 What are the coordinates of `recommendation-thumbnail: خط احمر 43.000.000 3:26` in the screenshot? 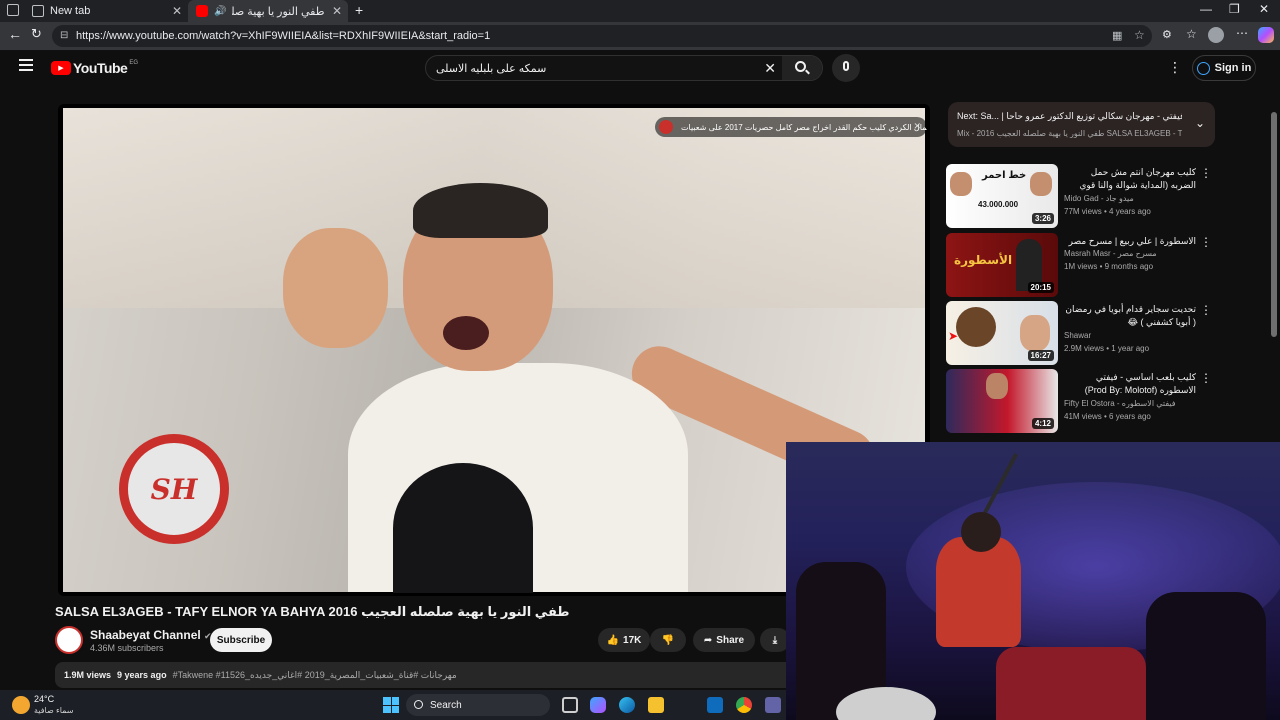 It's located at (1002, 196).